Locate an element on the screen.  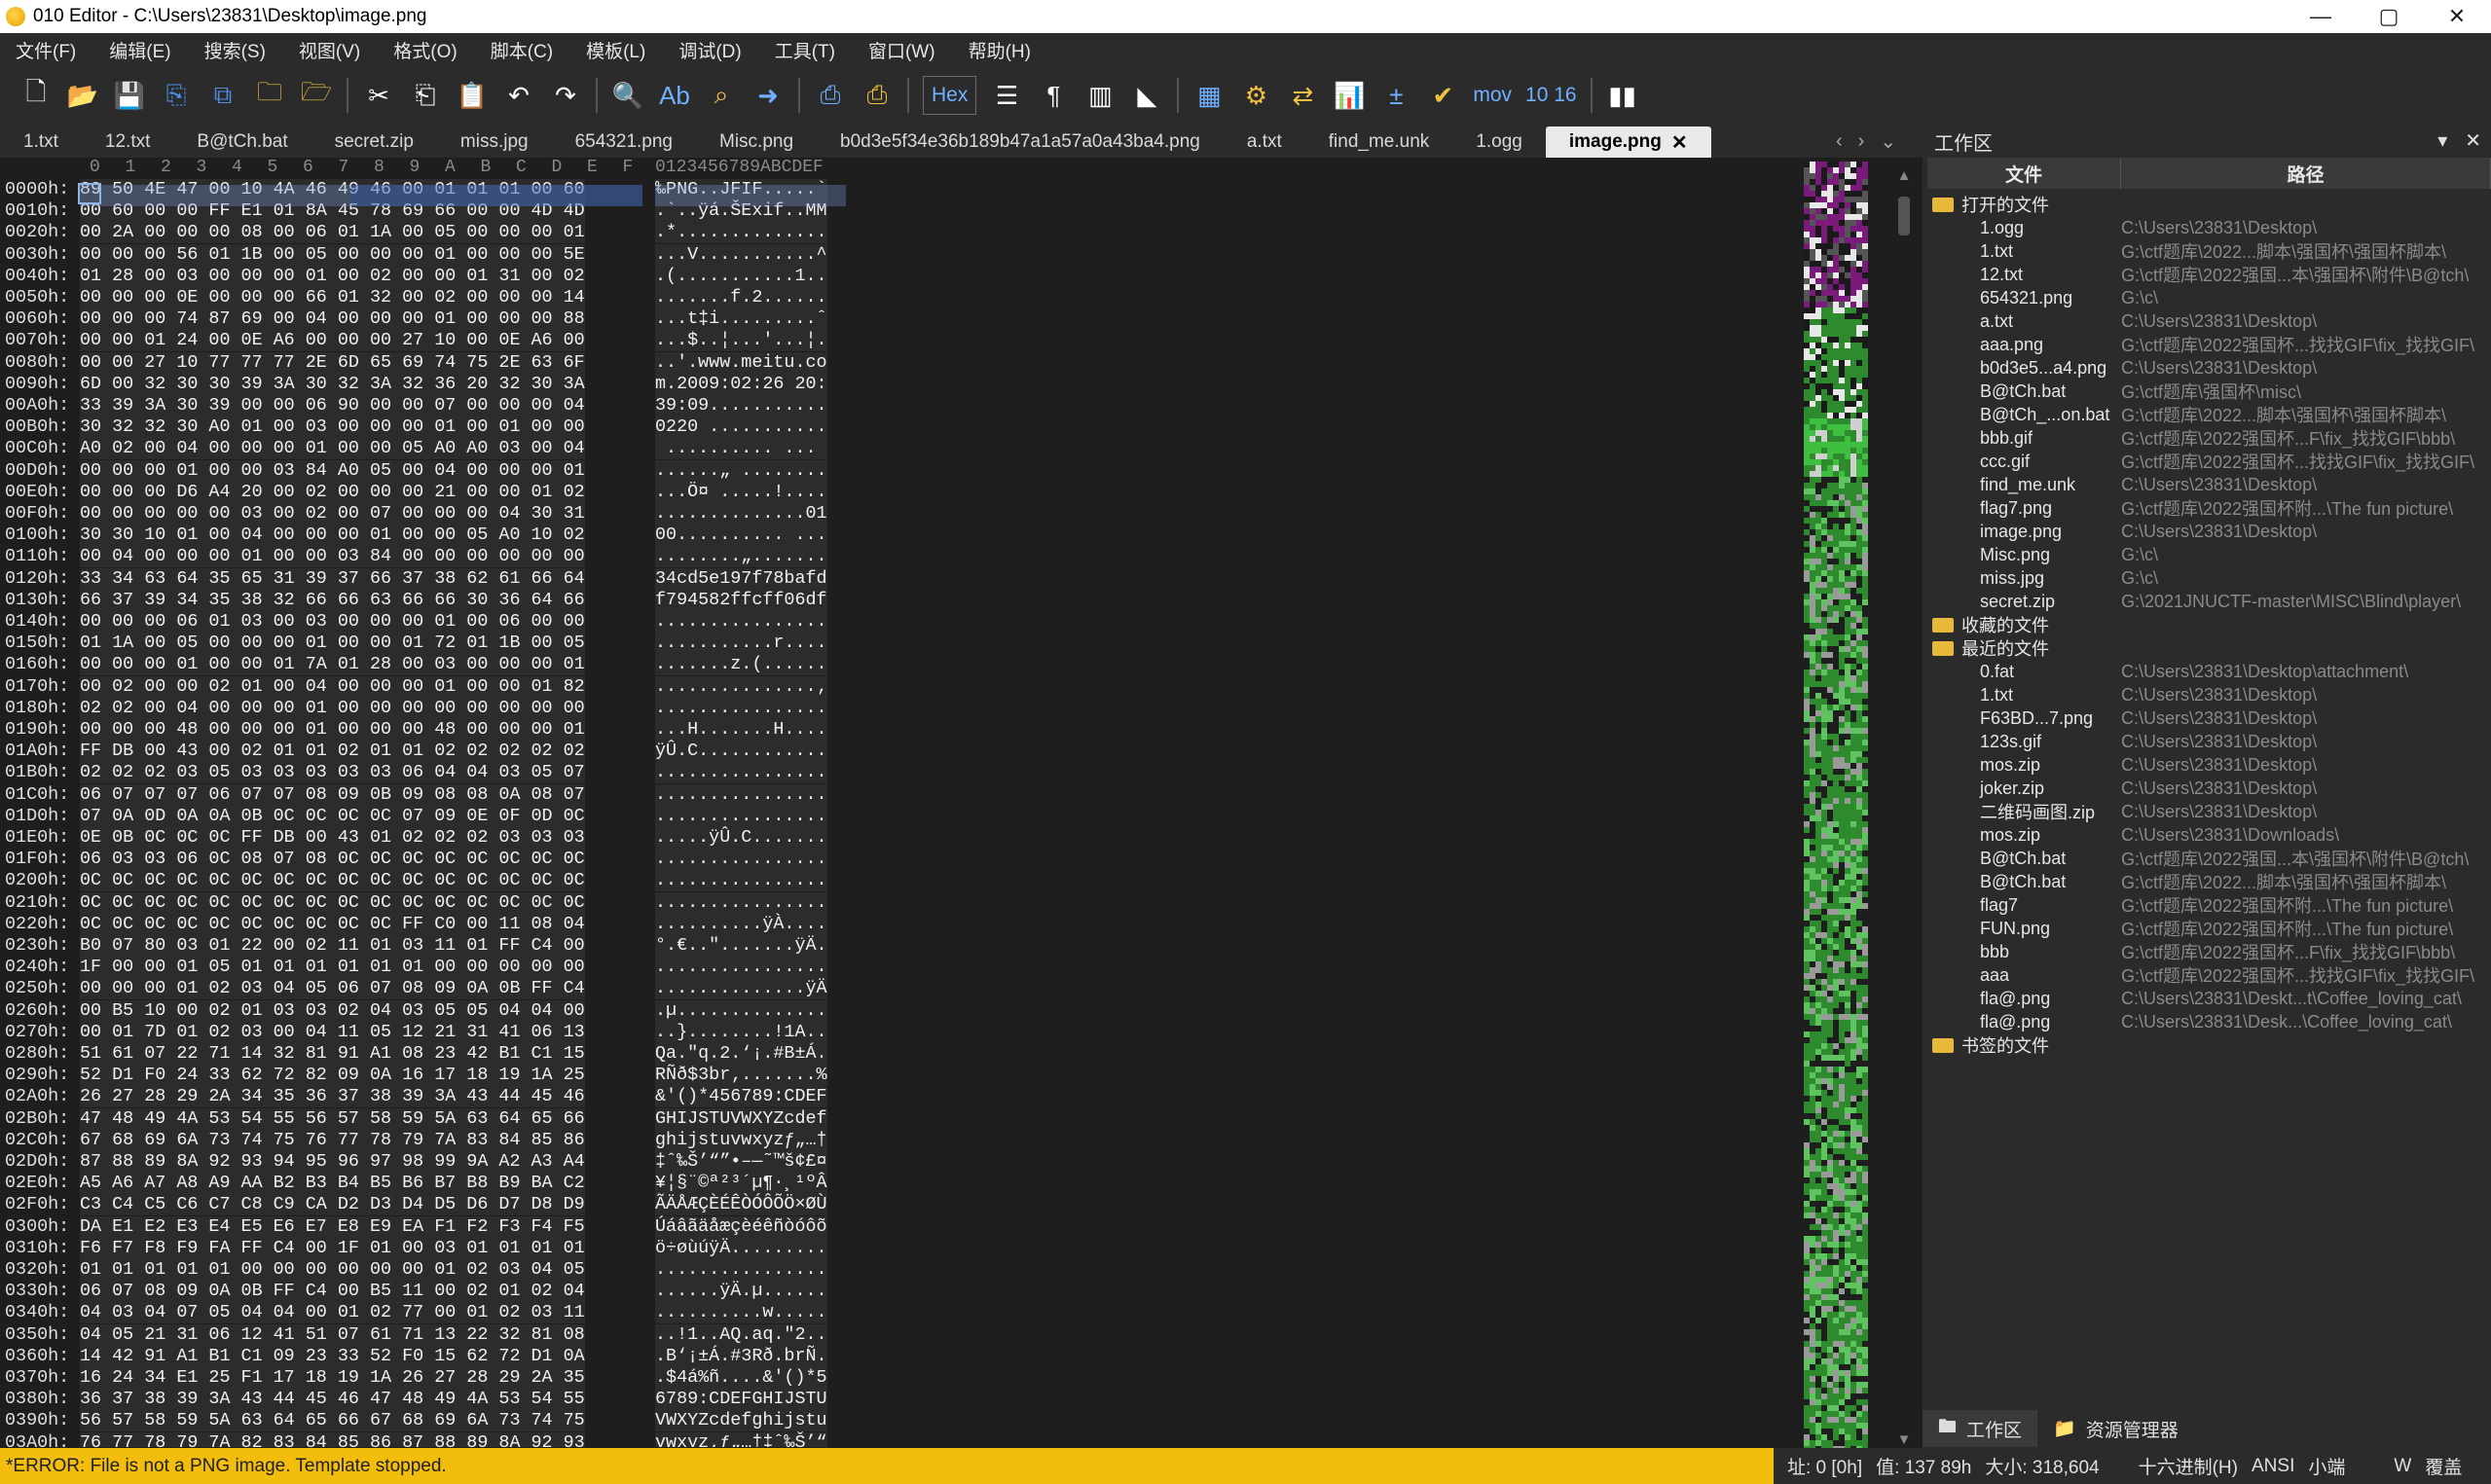
tree-file-item: 0.fat C:\Users\23831\Desktop\attachment\ is located at coordinates (2207, 671).